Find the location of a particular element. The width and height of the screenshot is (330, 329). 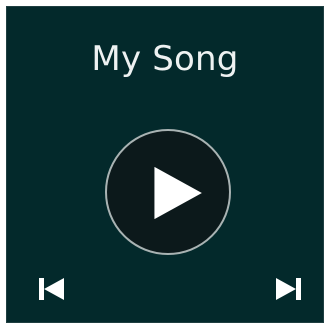

next-track-button is located at coordinates (288, 289).